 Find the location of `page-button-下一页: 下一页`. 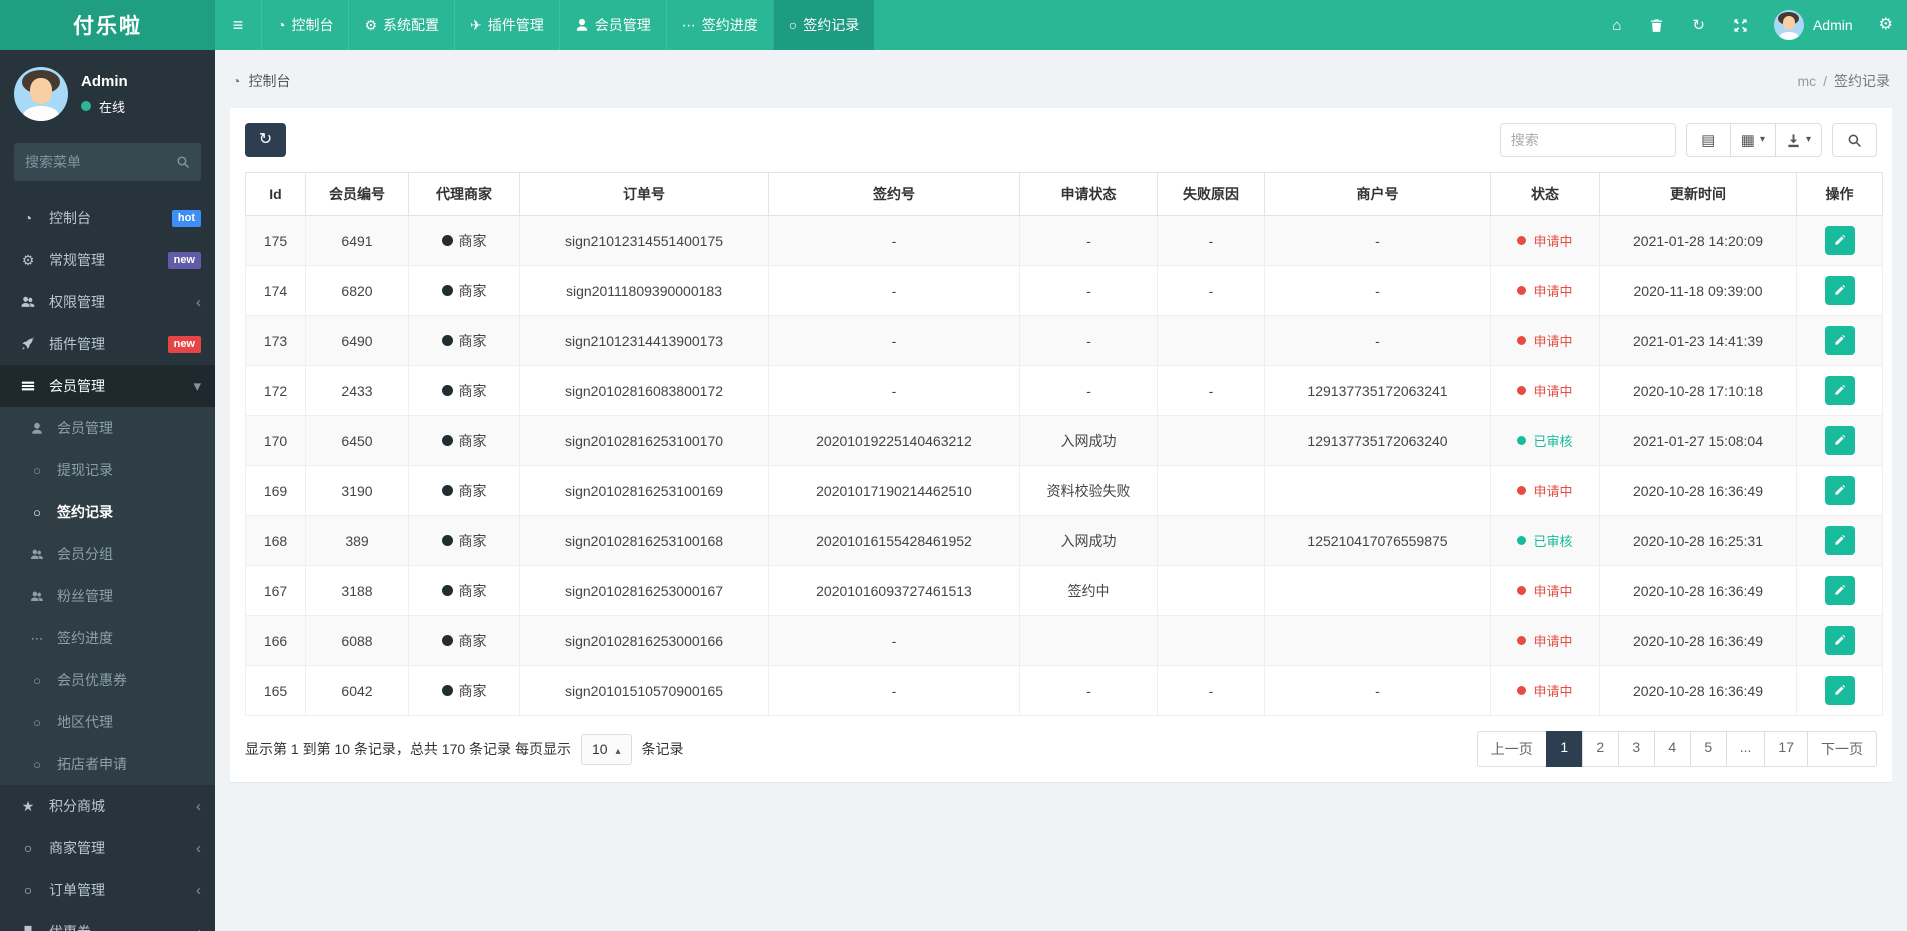

page-button-下一页: 下一页 is located at coordinates (1842, 749).